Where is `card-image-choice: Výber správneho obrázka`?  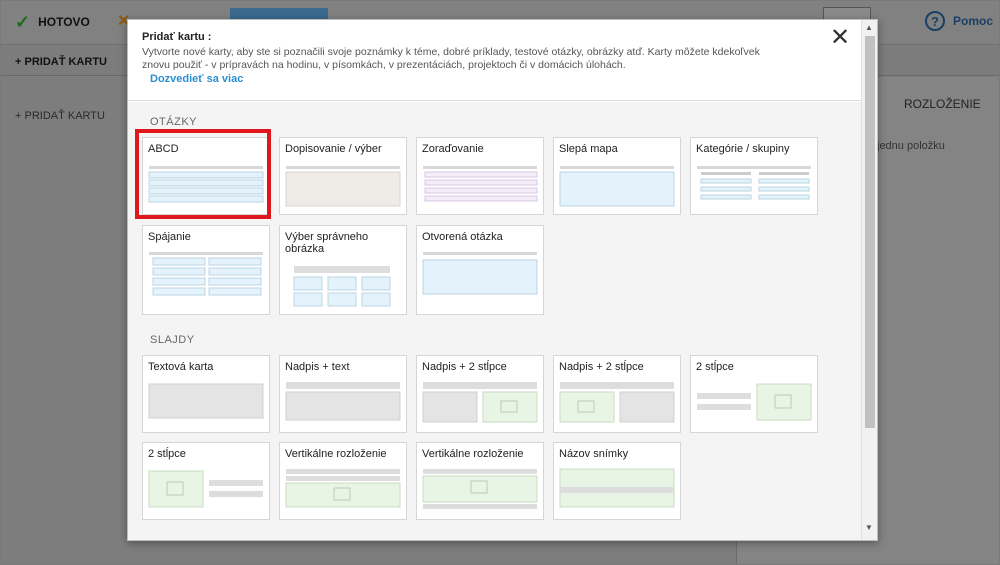 card-image-choice: Výber správneho obrázka is located at coordinates (343, 270).